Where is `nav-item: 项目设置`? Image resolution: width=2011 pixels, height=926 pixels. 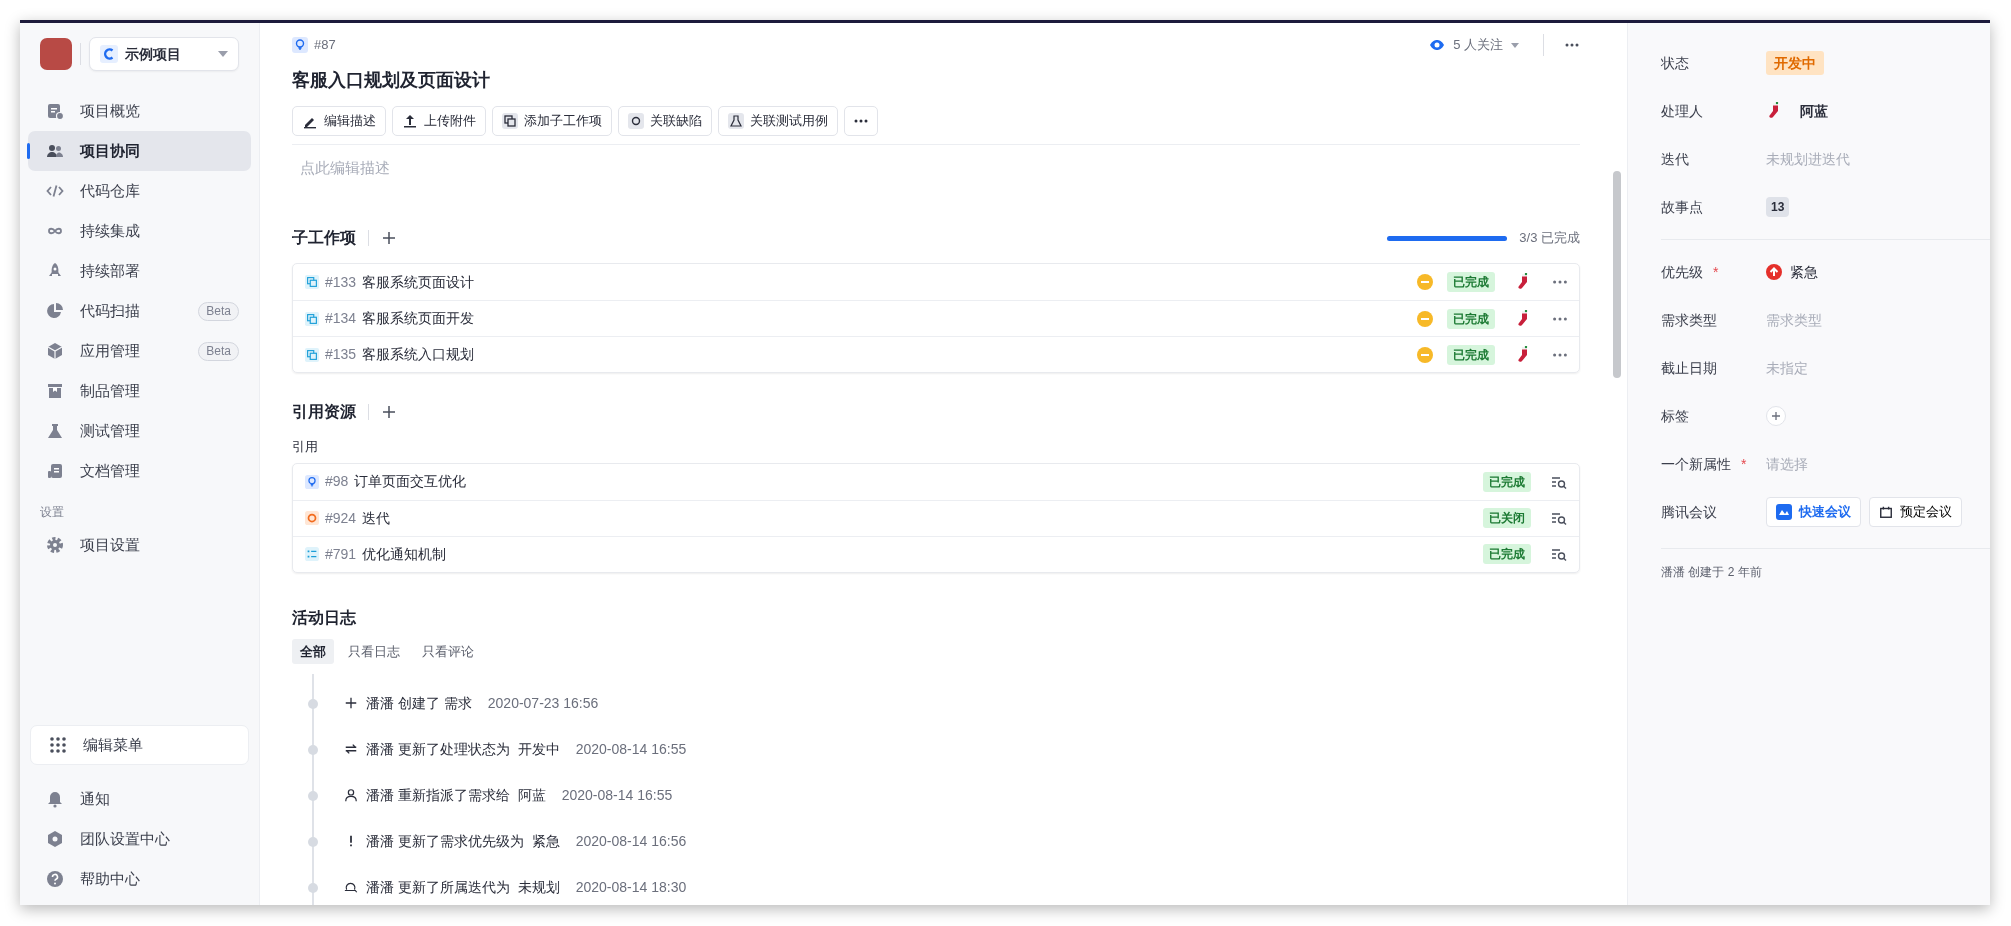
nav-item: 项目设置 is located at coordinates (139, 545).